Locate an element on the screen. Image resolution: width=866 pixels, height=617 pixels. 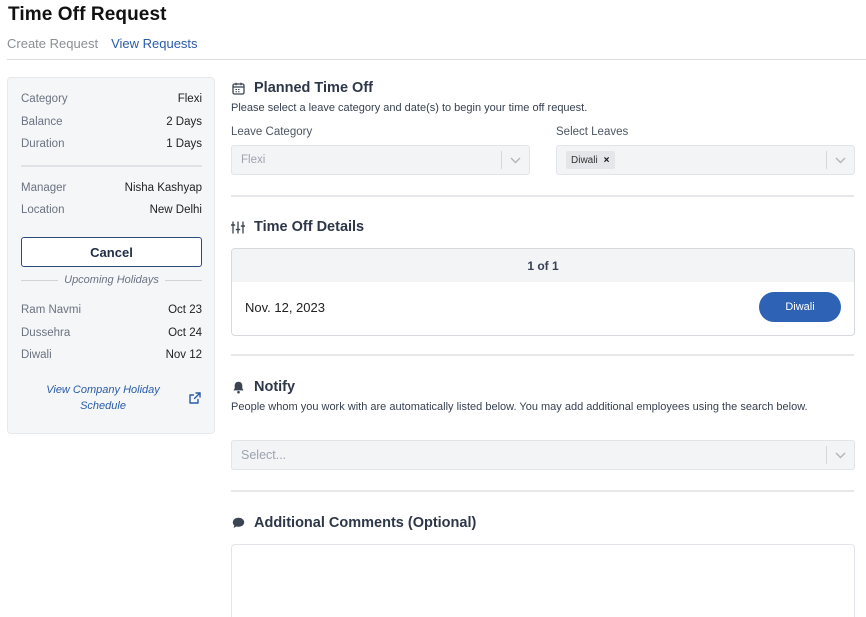
leave-category-label: Leave Category is located at coordinates (272, 132).